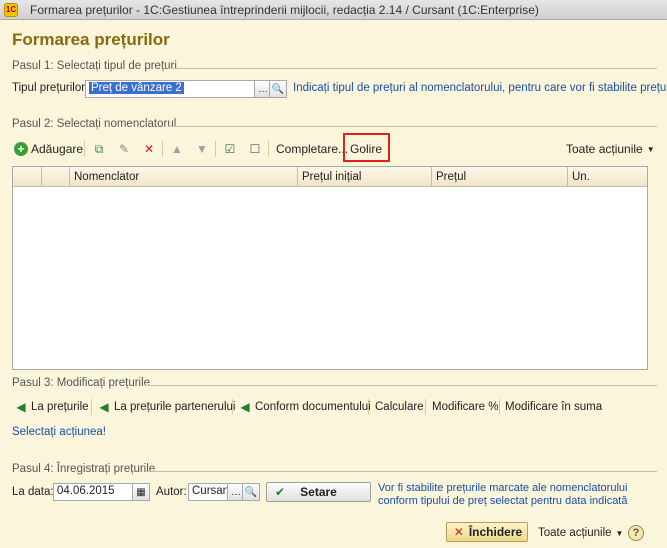 The image size is (667, 548). What do you see at coordinates (607, 177) in the screenshot?
I see `column-header-unit: Un.` at bounding box center [607, 177].